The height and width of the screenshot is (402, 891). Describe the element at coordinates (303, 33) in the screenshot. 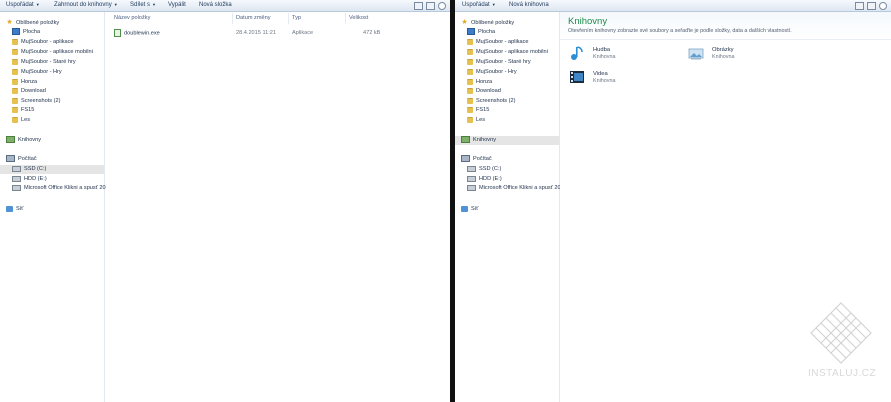

I see `file-type-cell: Aplikace` at that location.